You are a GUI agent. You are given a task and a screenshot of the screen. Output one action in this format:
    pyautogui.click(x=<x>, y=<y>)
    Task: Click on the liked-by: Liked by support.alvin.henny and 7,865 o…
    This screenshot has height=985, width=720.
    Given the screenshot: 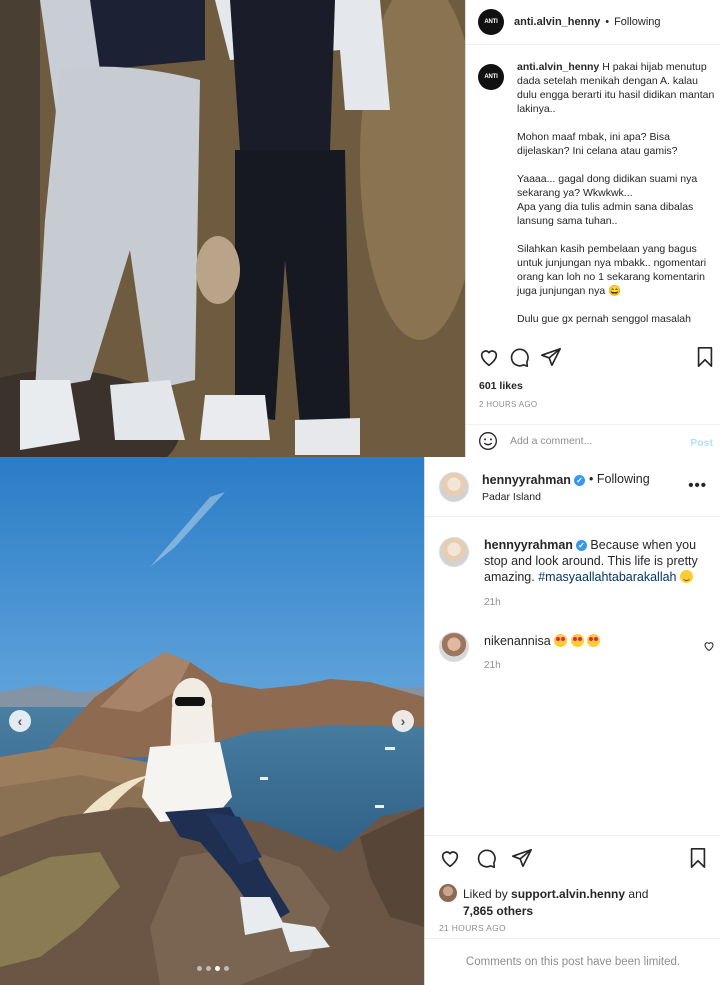 What is the action you would take?
    pyautogui.click(x=574, y=902)
    